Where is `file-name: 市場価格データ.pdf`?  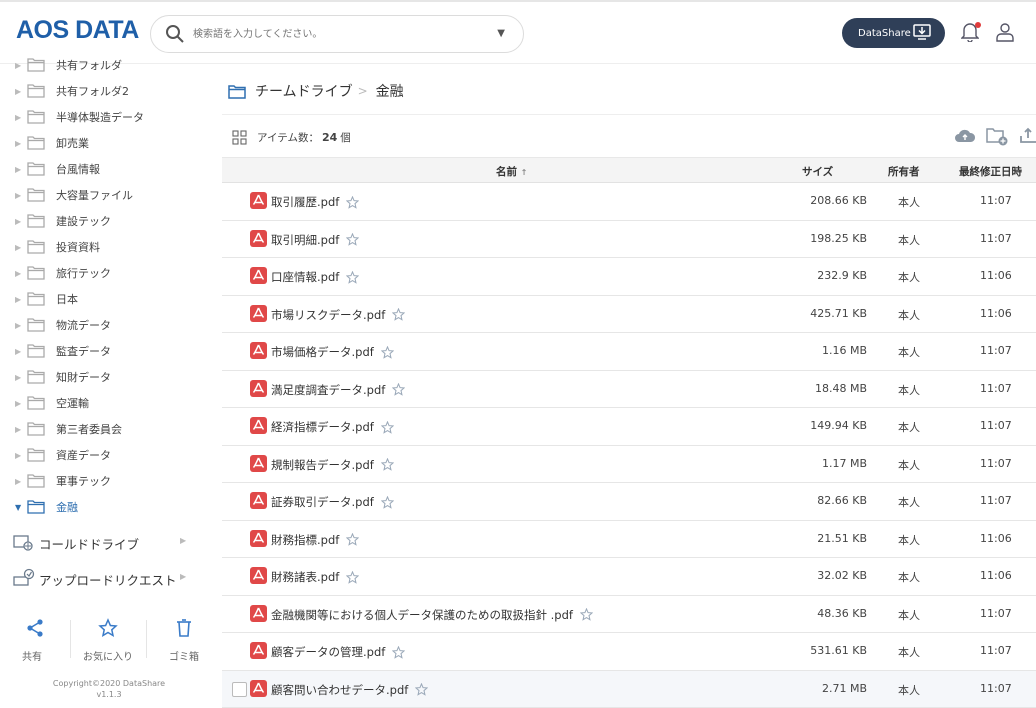 file-name: 市場価格データ.pdf is located at coordinates (332, 352).